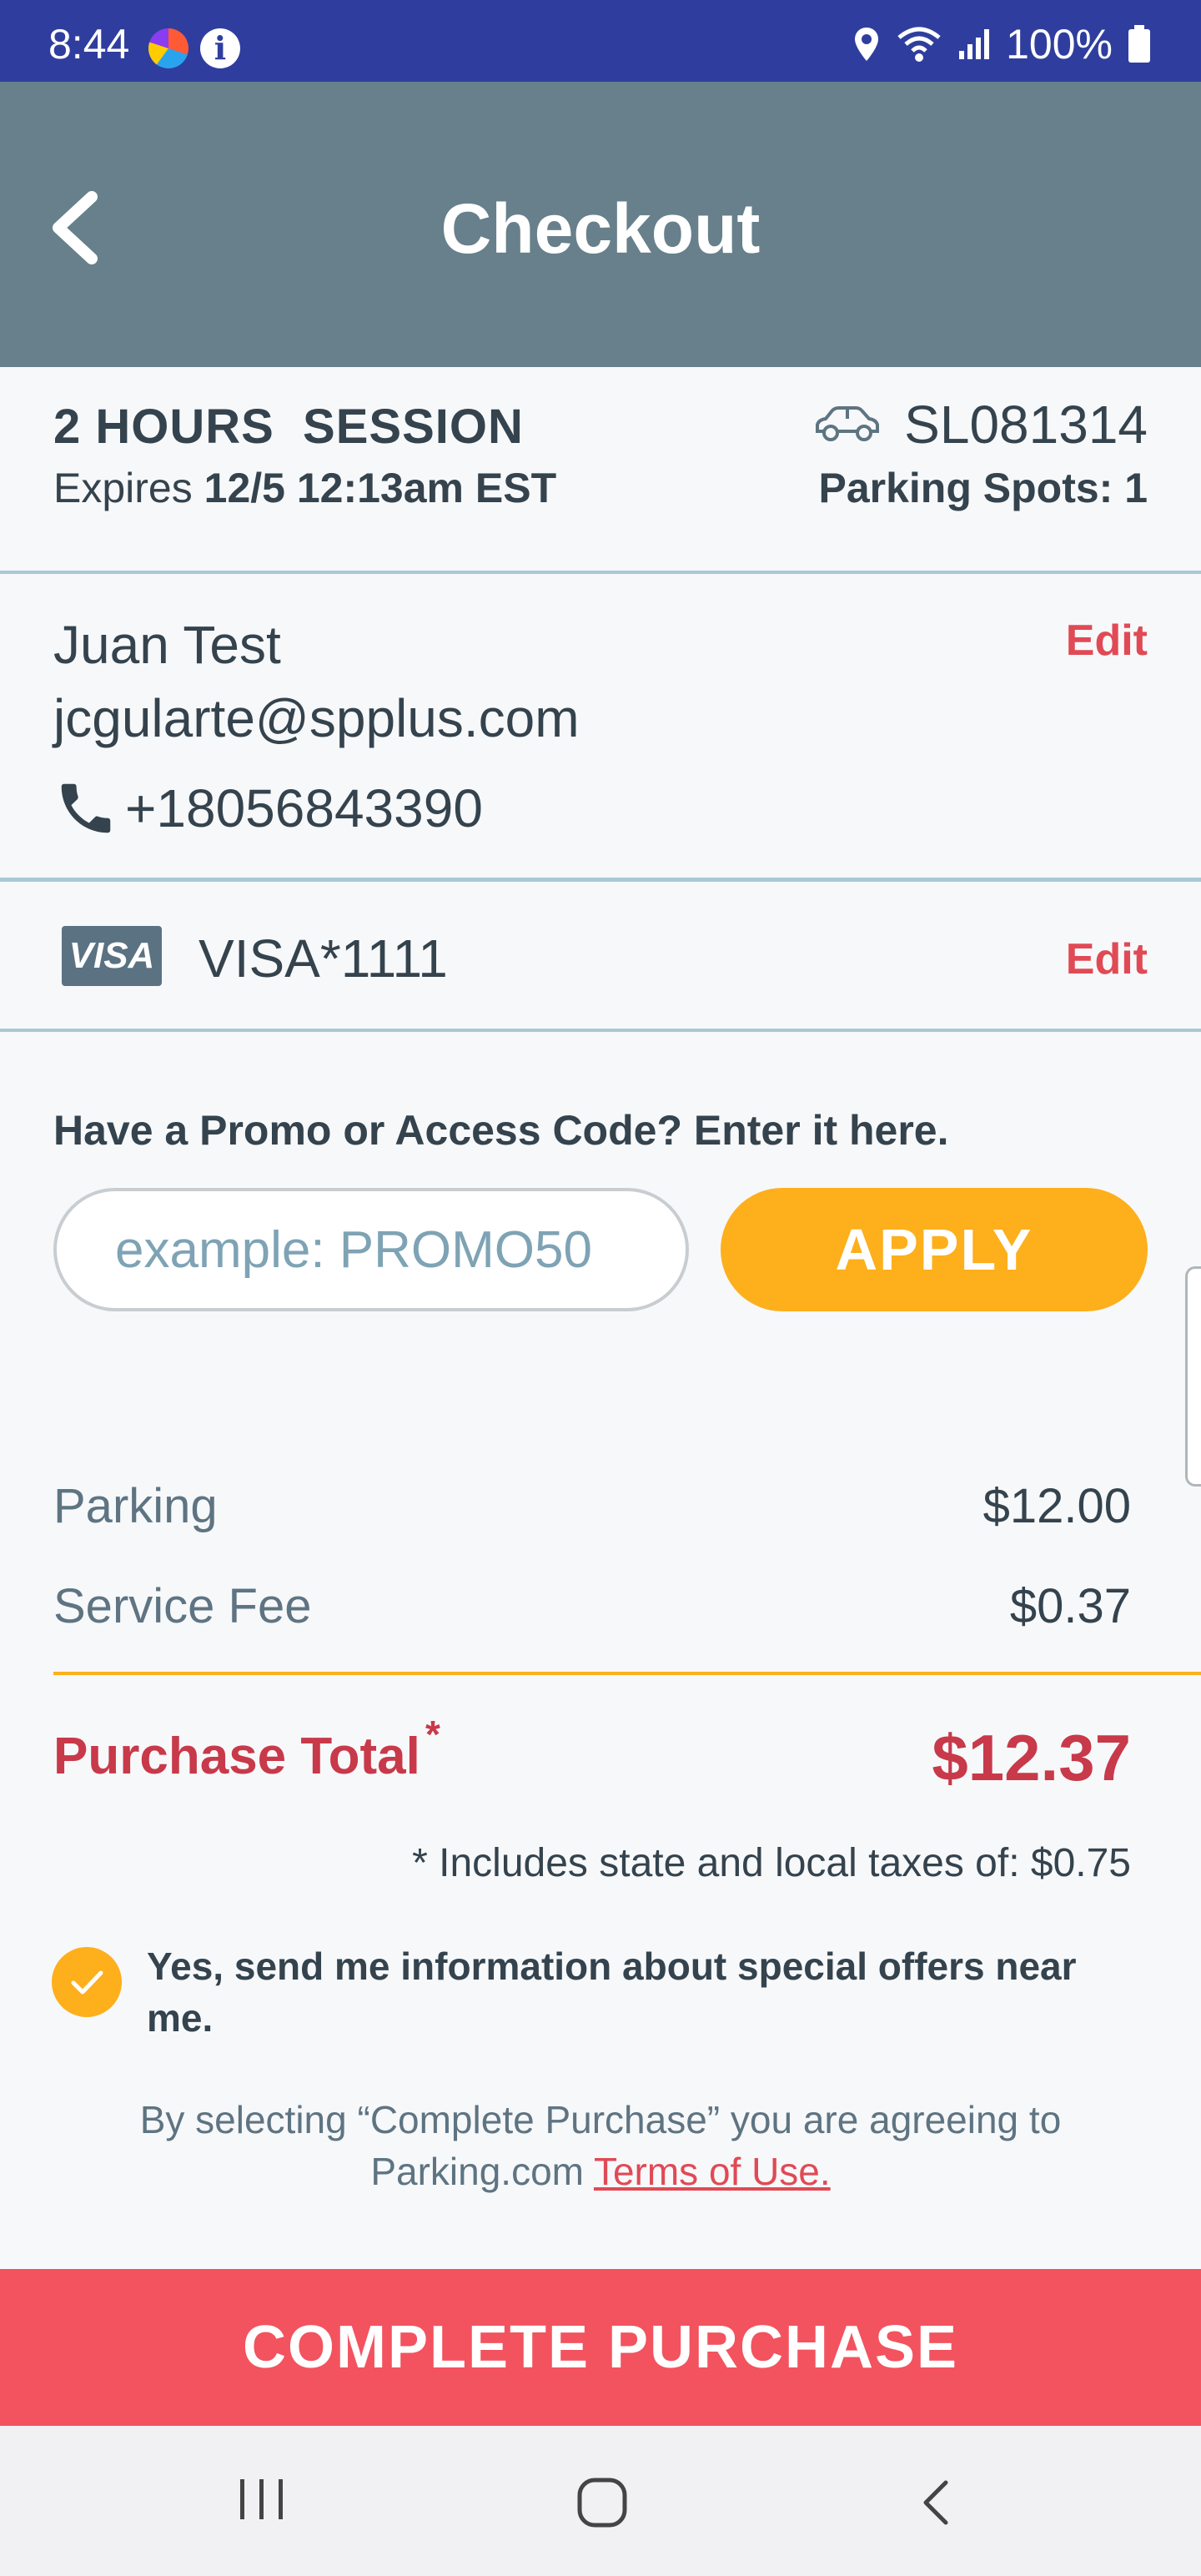  I want to click on recent-apps-button, so click(262, 2501).